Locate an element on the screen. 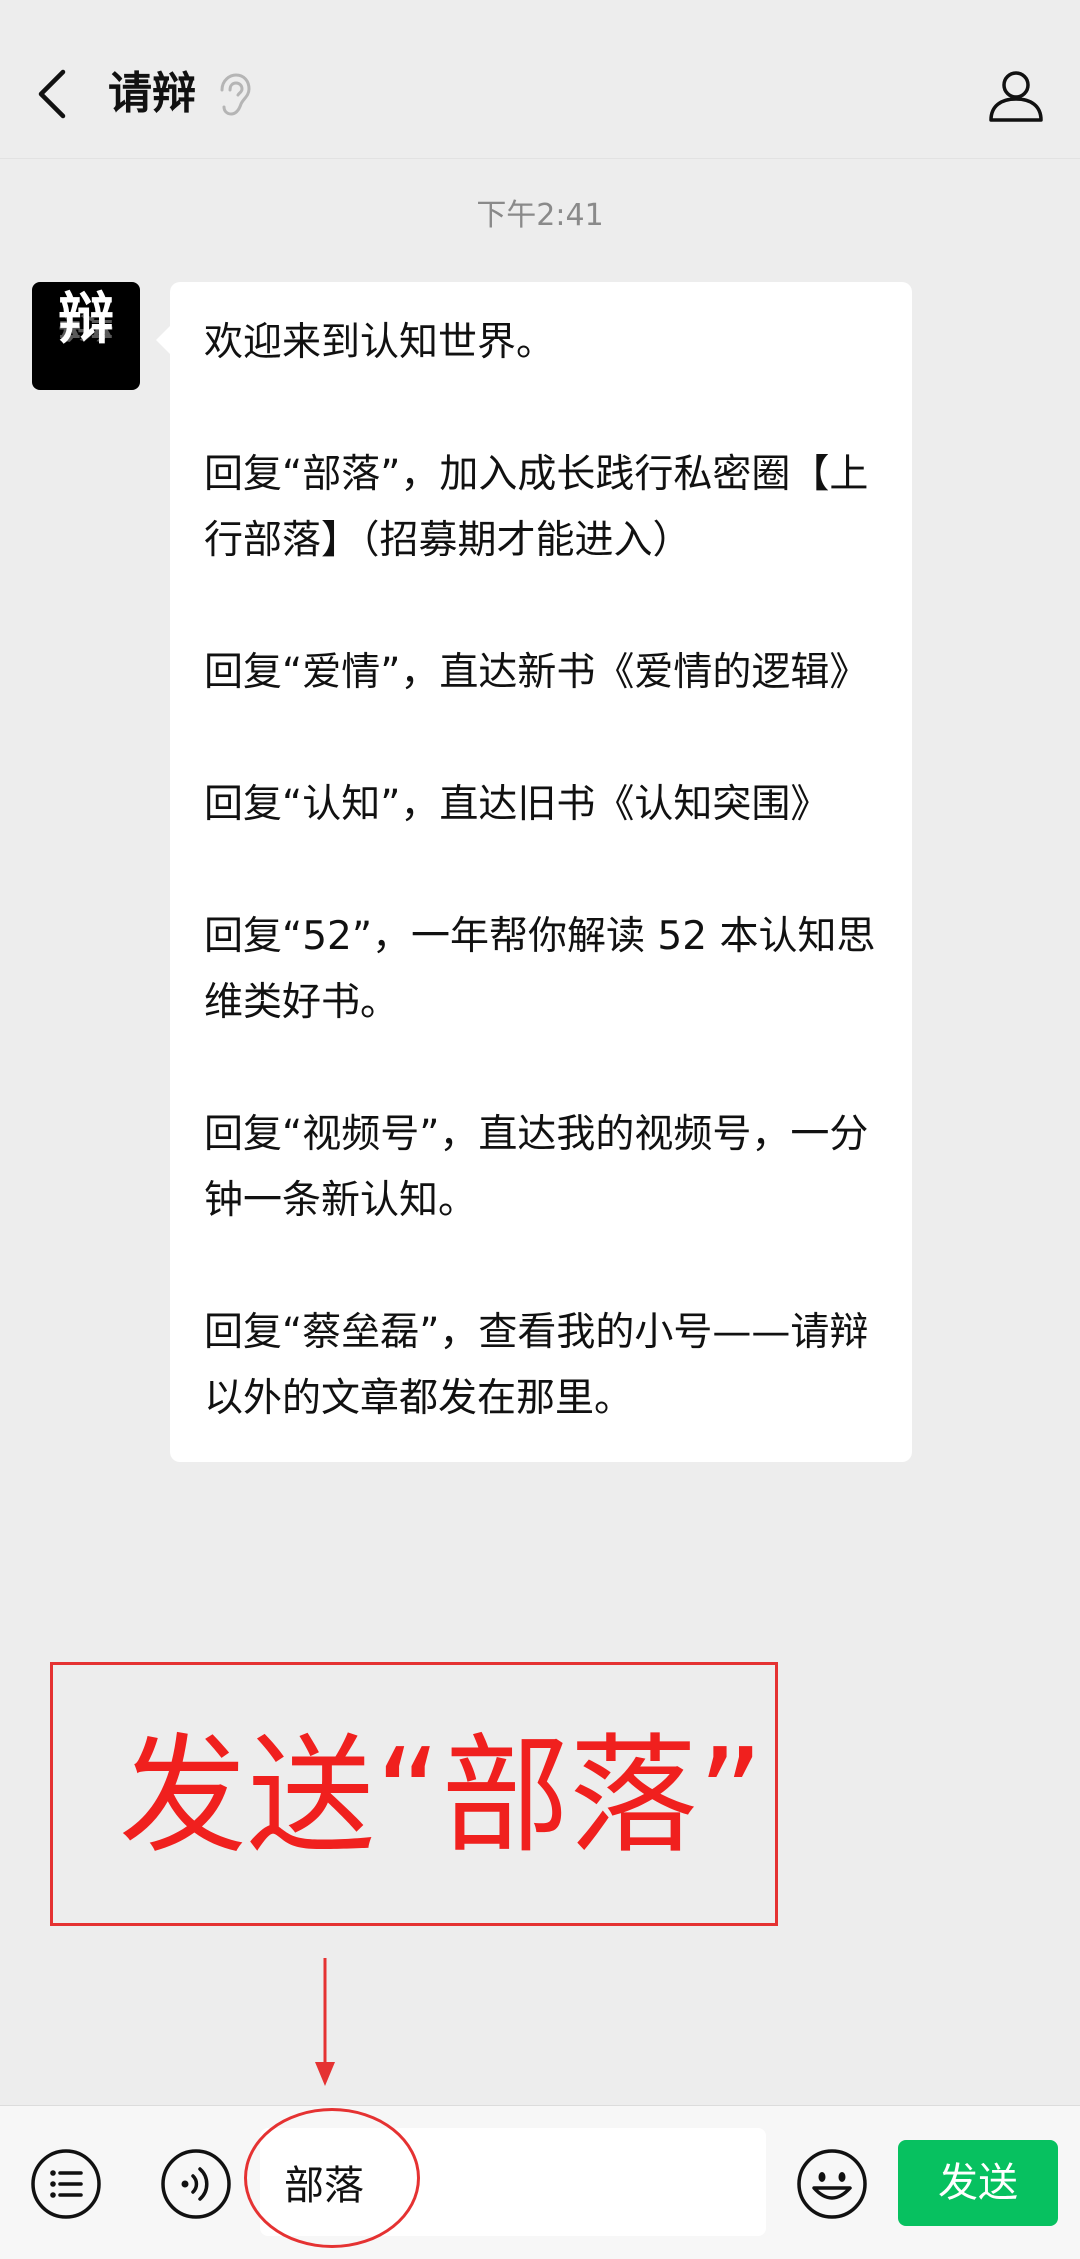  chevron-left-icon is located at coordinates (52, 94).